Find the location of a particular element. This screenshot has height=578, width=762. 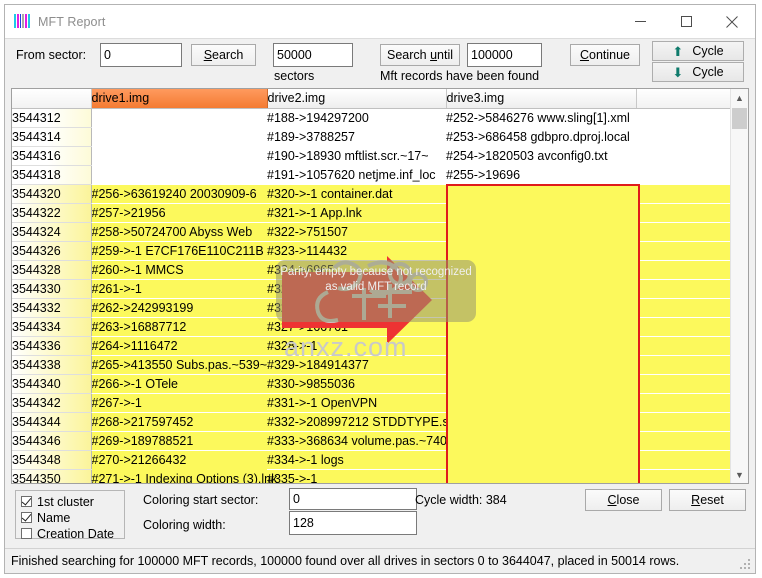

checkbox-box-name is located at coordinates (26, 517).